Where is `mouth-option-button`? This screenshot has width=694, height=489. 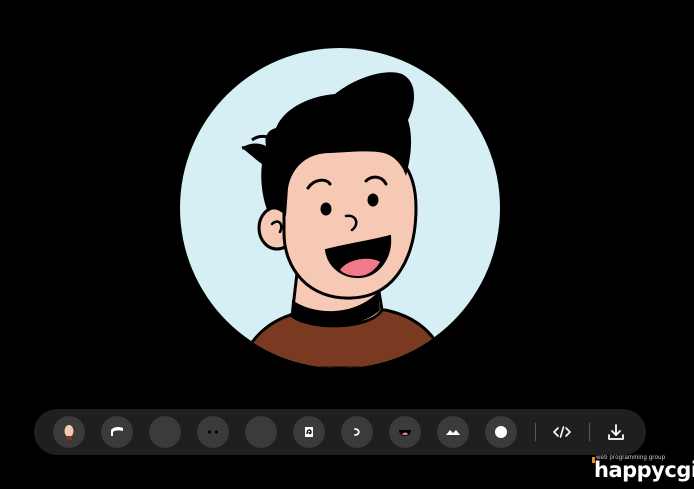 mouth-option-button is located at coordinates (405, 432).